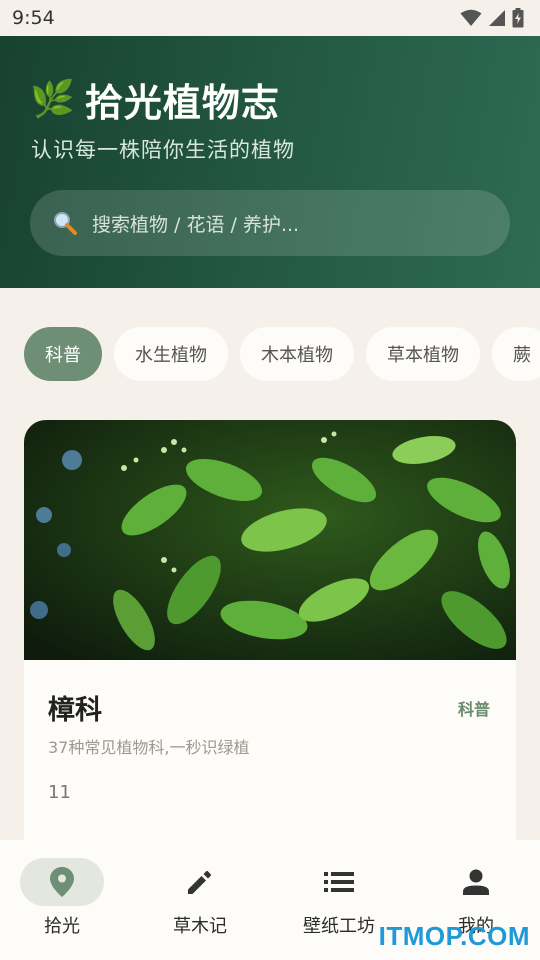  What do you see at coordinates (163, 150) in the screenshot?
I see `app-subtitle: 认识每一株陪你生活的植物` at bounding box center [163, 150].